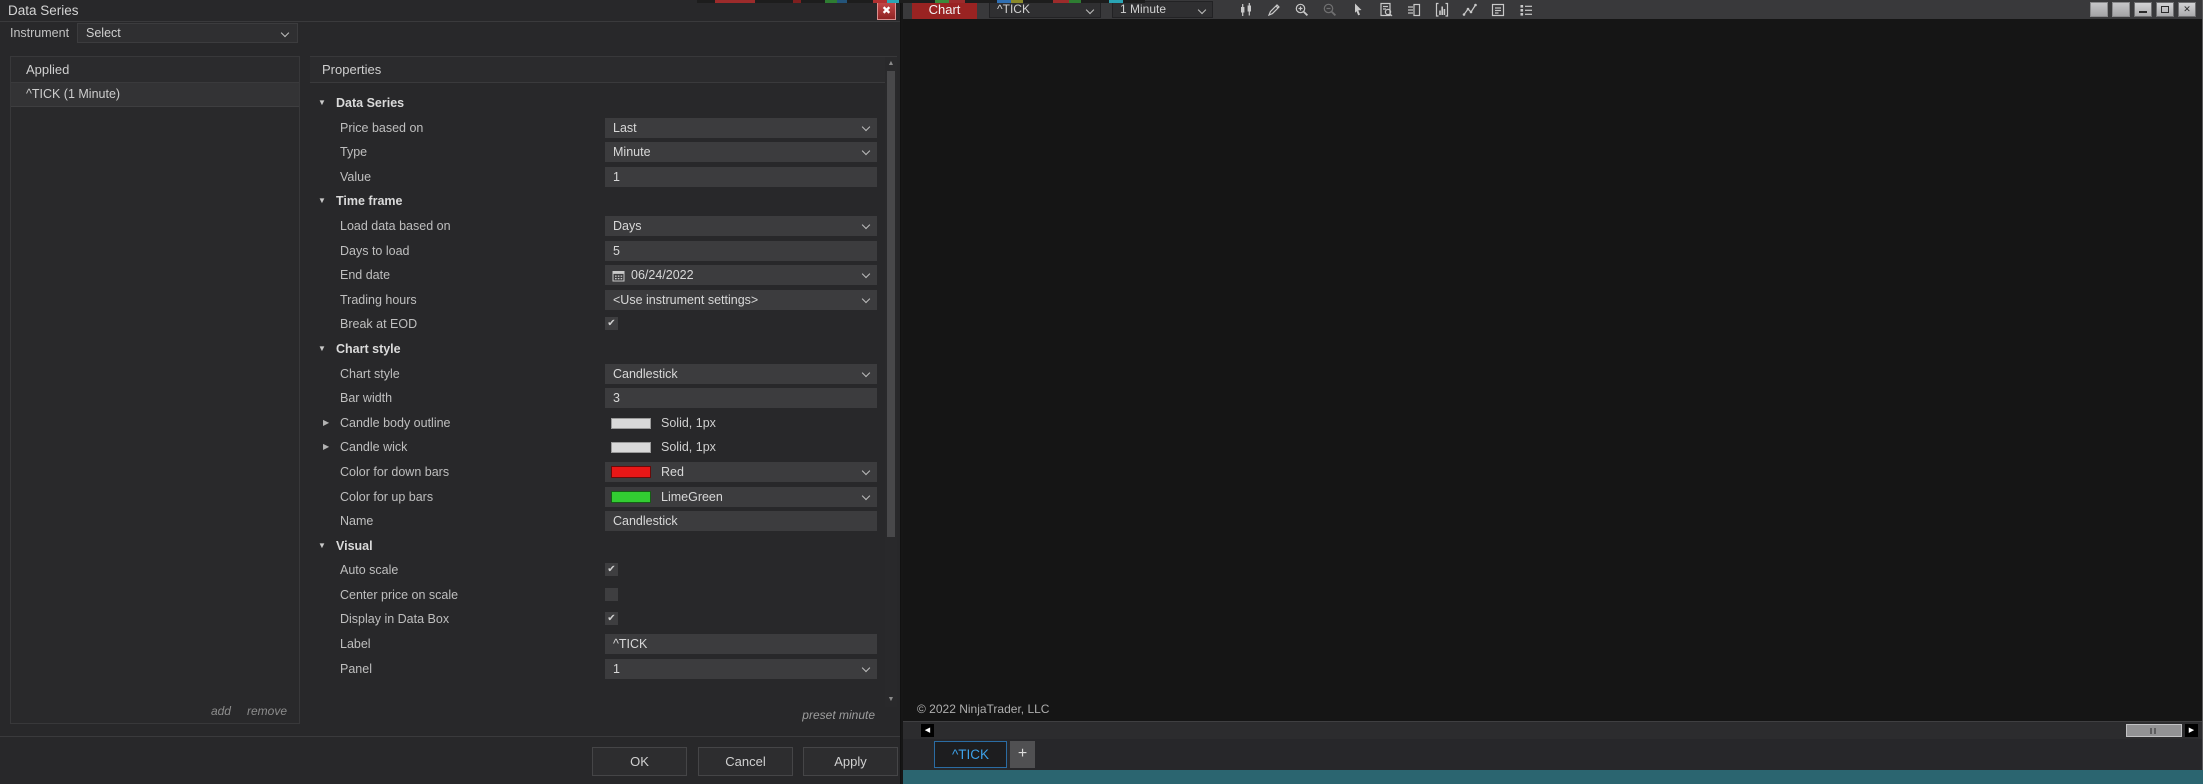 The width and height of the screenshot is (2203, 784). What do you see at coordinates (639, 761) in the screenshot?
I see `ok-button: OK` at bounding box center [639, 761].